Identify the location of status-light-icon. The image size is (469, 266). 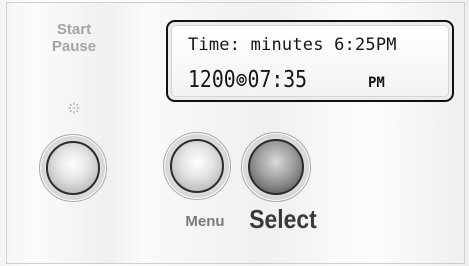
(74, 107).